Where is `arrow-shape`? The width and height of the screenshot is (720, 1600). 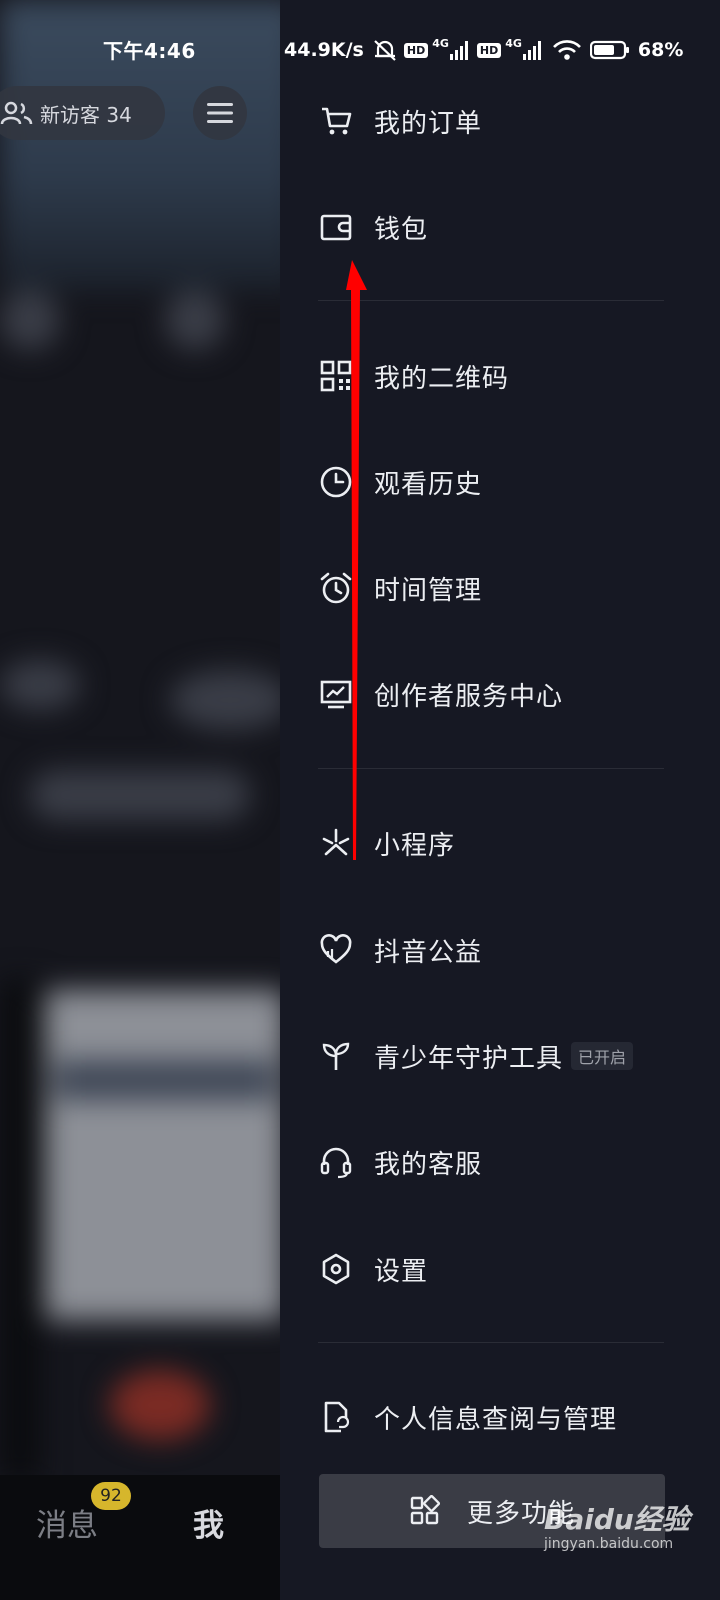
arrow-shape is located at coordinates (356, 560).